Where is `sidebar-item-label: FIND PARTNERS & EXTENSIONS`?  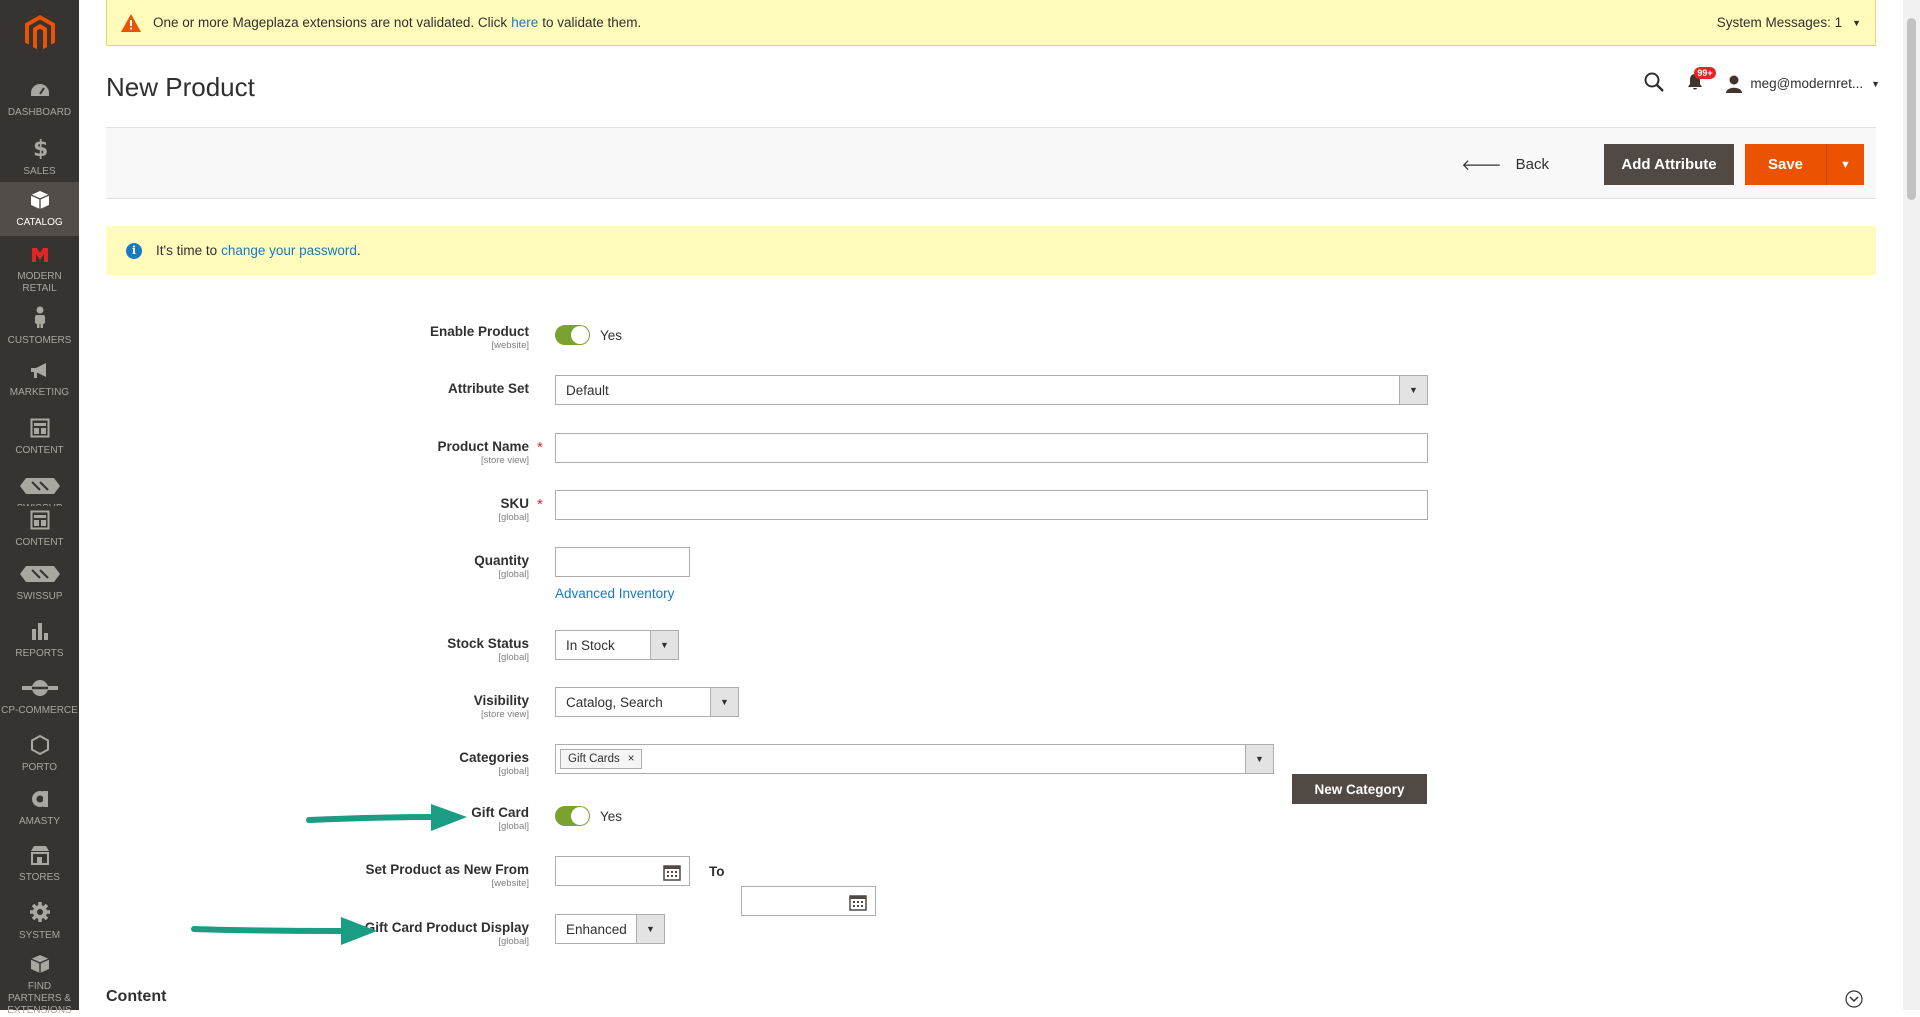
sidebar-item-label: FIND PARTNERS & EXTENSIONS is located at coordinates (39, 998).